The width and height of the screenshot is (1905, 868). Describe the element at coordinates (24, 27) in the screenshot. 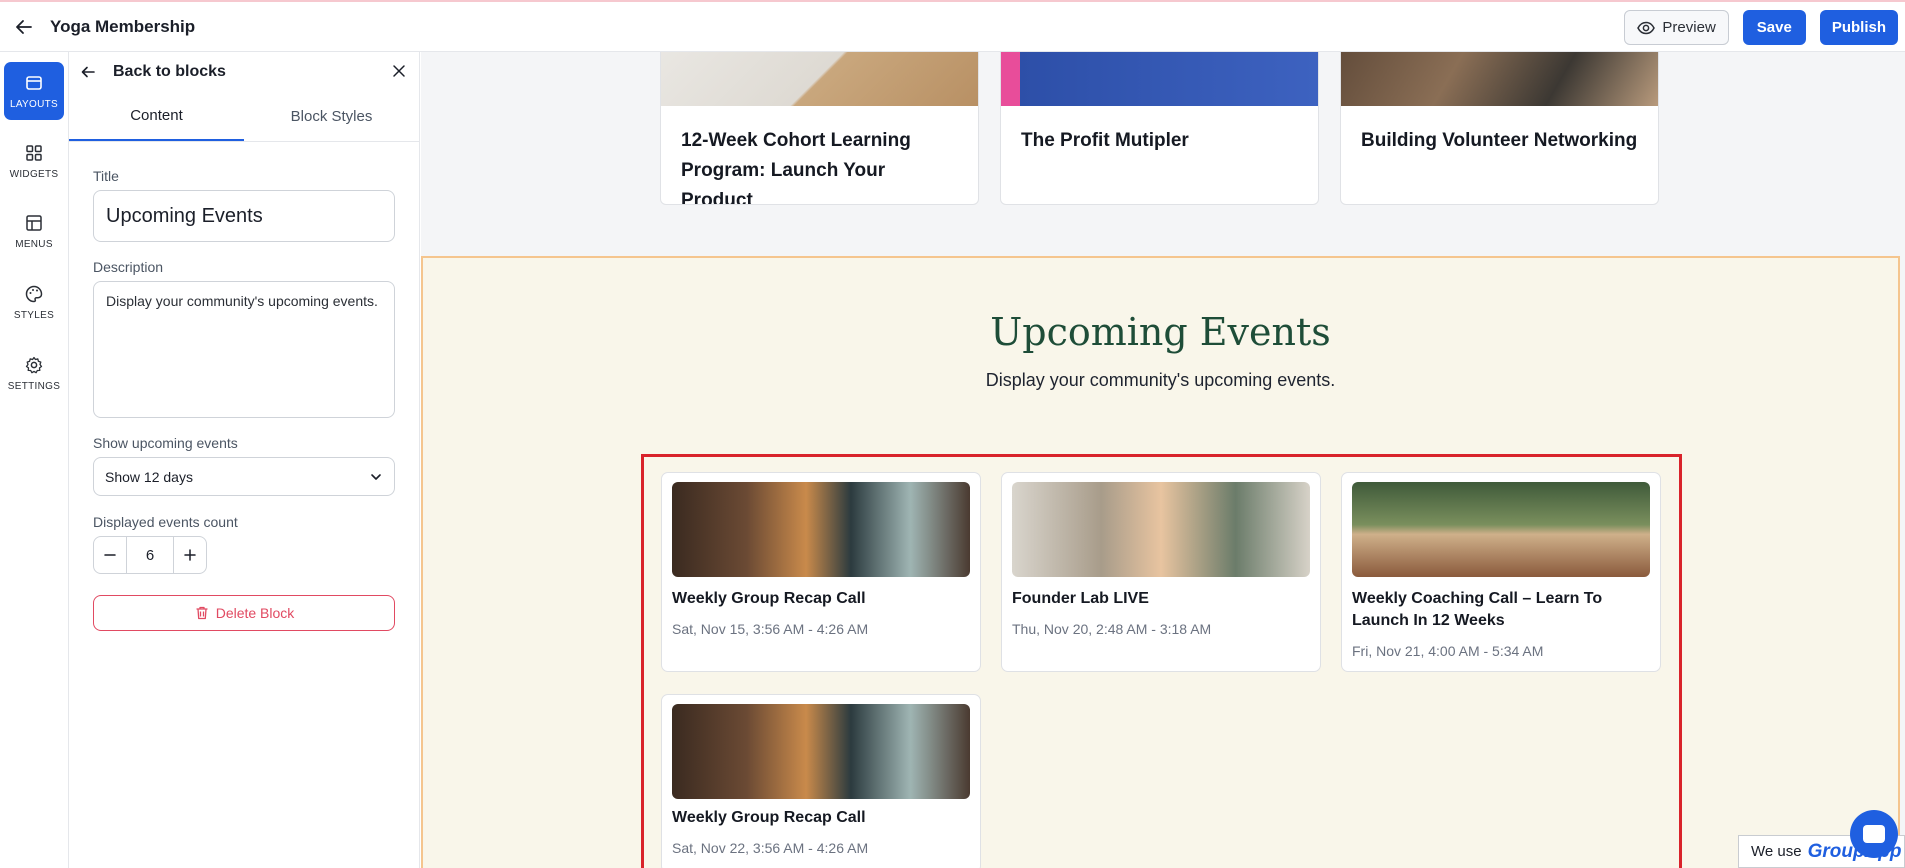

I see `back-arrow-icon` at that location.